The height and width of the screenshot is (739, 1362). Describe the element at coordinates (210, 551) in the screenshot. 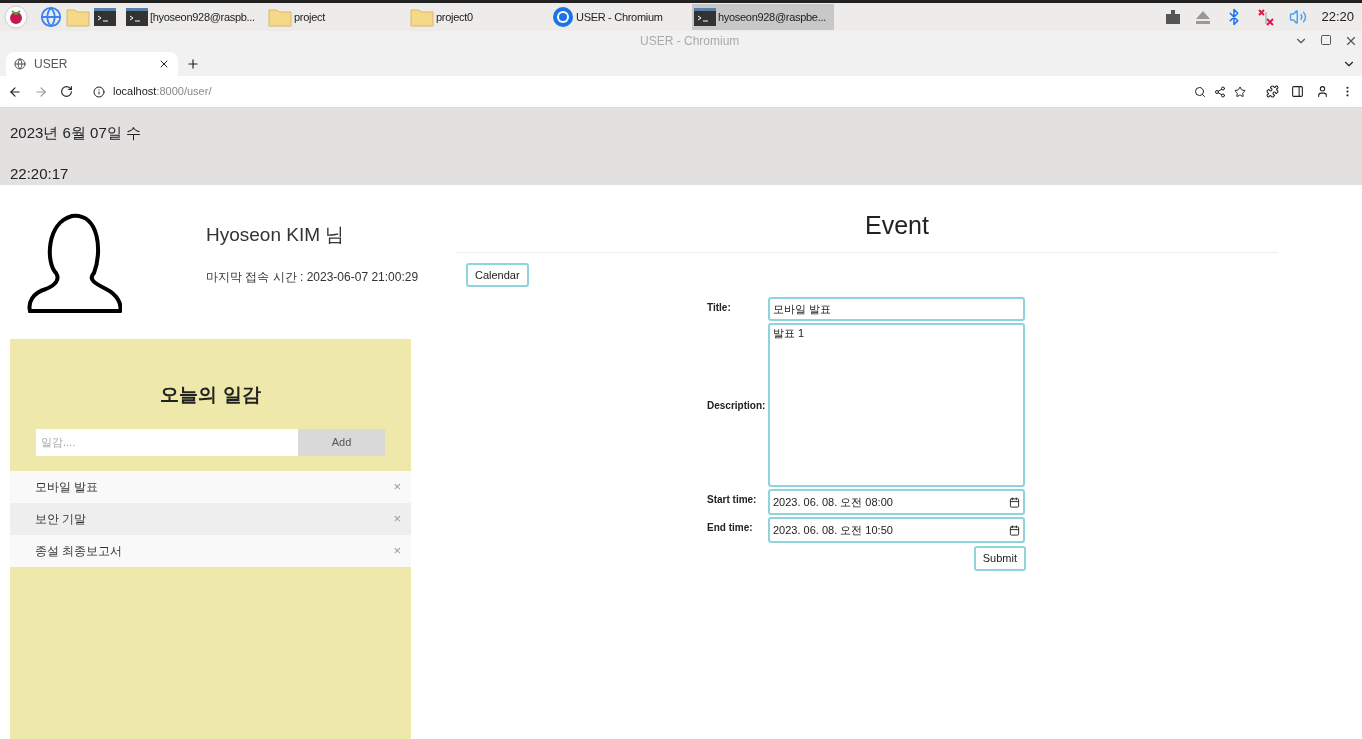

I see `todo-item: 종설 최종보고서 ×` at that location.